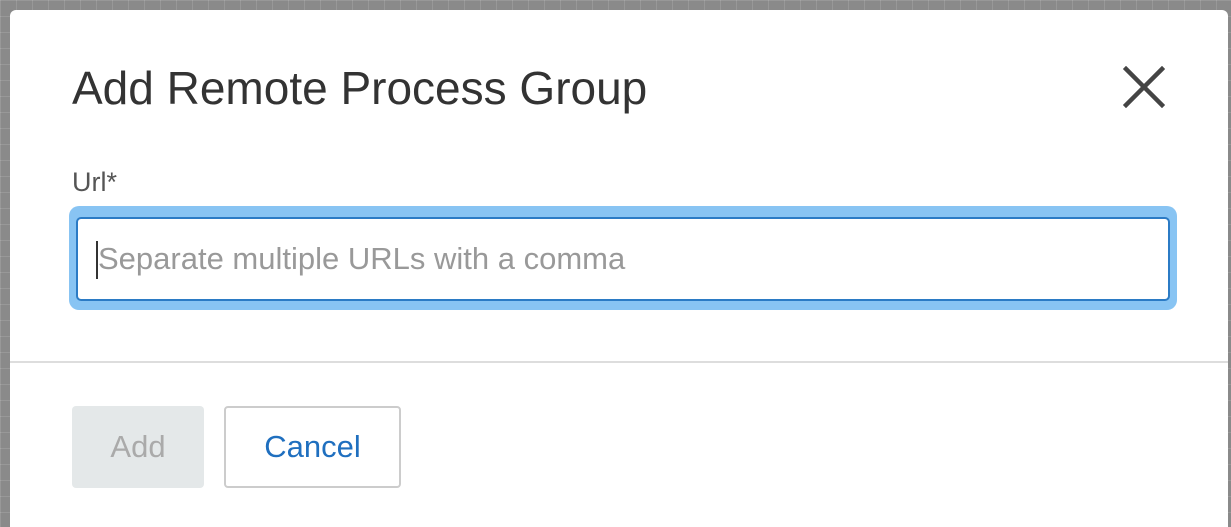  I want to click on add-button: Add, so click(138, 447).